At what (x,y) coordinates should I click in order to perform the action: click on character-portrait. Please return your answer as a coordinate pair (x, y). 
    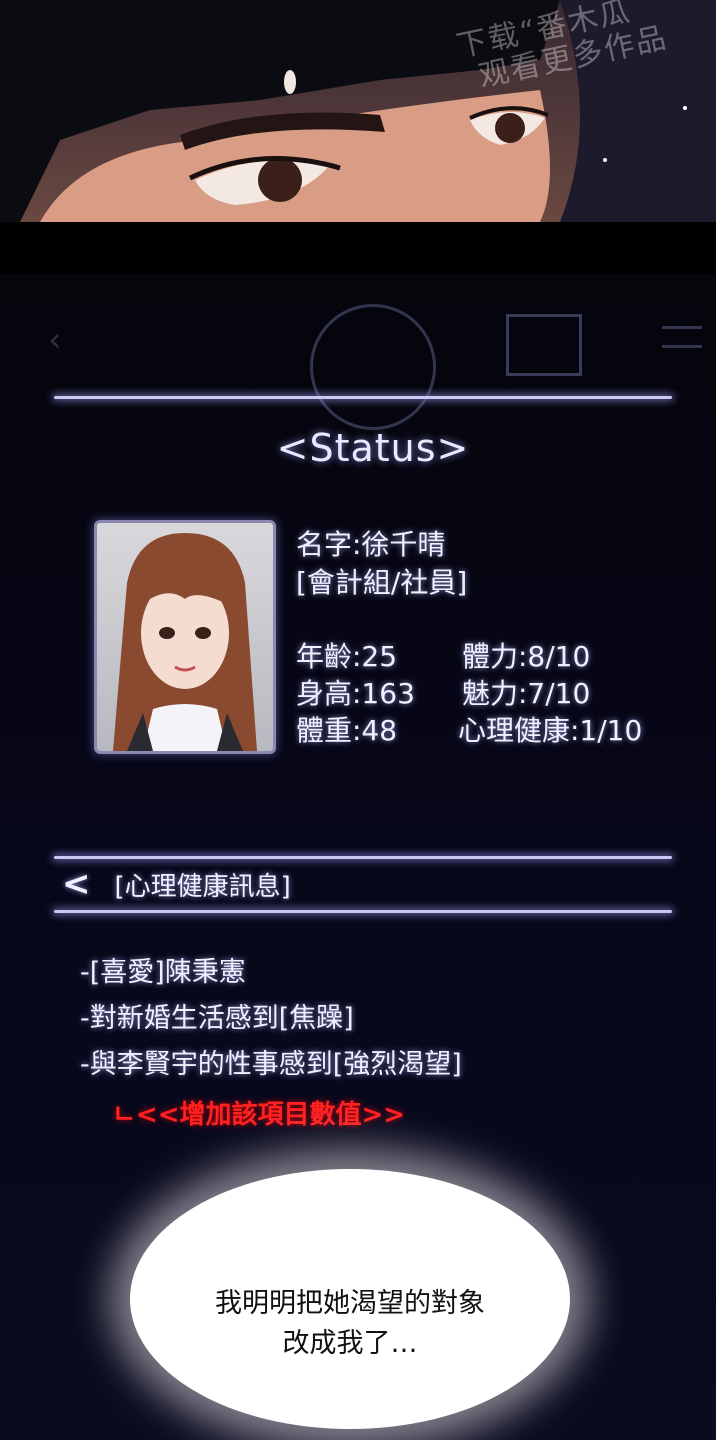
    Looking at the image, I should click on (185, 637).